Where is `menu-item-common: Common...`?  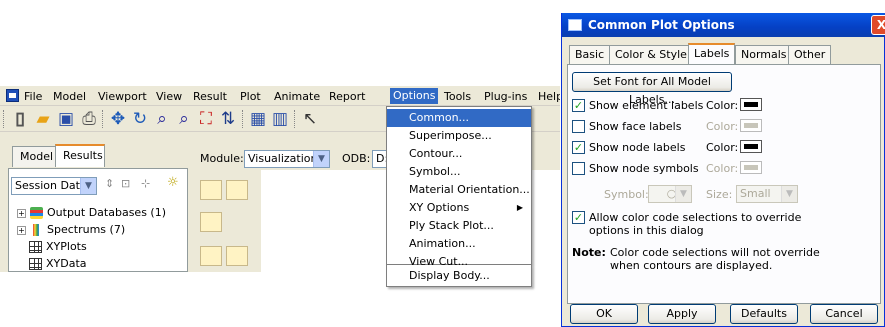 menu-item-common: Common... is located at coordinates (459, 118).